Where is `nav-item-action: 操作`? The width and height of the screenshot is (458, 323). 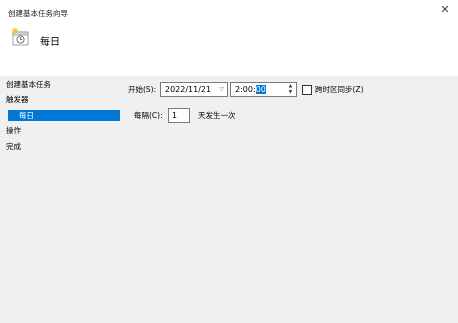
nav-item-action: 操作 is located at coordinates (13, 130).